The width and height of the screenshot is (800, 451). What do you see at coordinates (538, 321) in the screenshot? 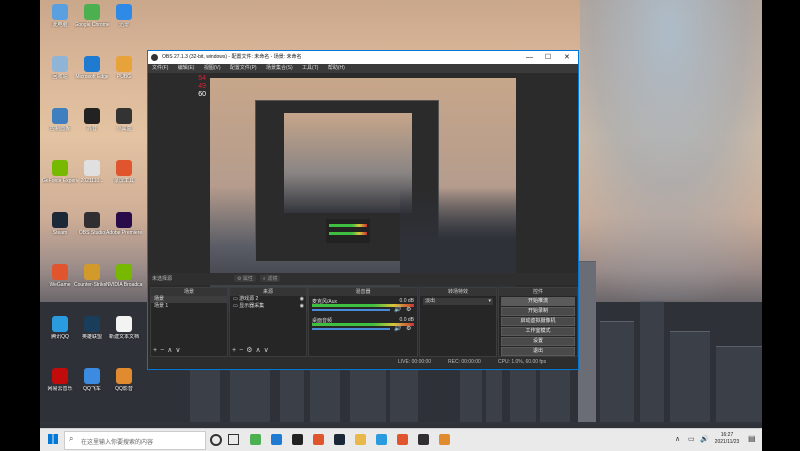
I see `start-virtual-camera-button: 启动虚拟摄像机` at bounding box center [538, 321].